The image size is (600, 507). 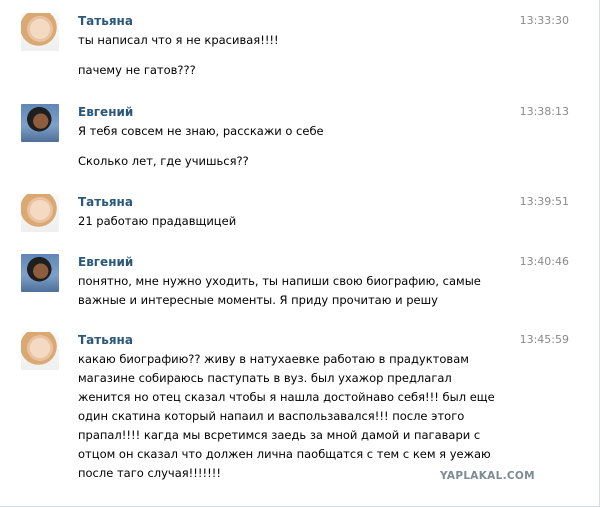 I want to click on message-line: Я тебя совсем не знаю, расскажи о себе, so click(x=201, y=131).